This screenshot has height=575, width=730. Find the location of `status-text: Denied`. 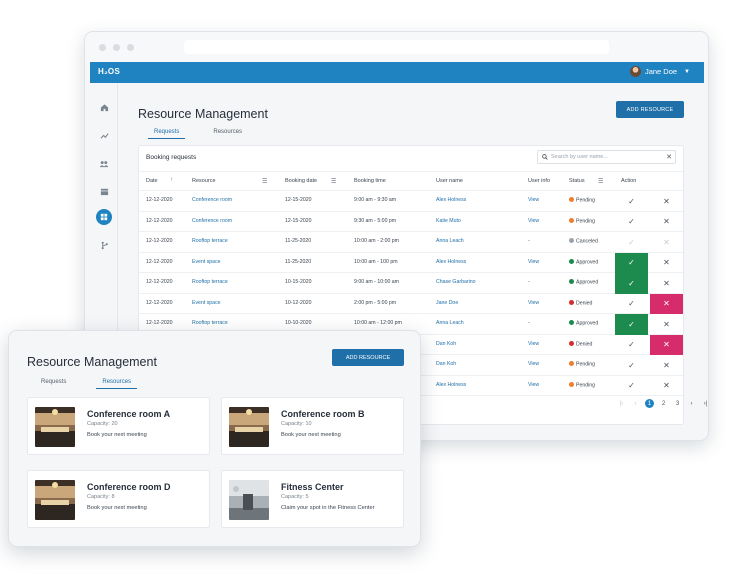

status-text: Denied is located at coordinates (584, 303).